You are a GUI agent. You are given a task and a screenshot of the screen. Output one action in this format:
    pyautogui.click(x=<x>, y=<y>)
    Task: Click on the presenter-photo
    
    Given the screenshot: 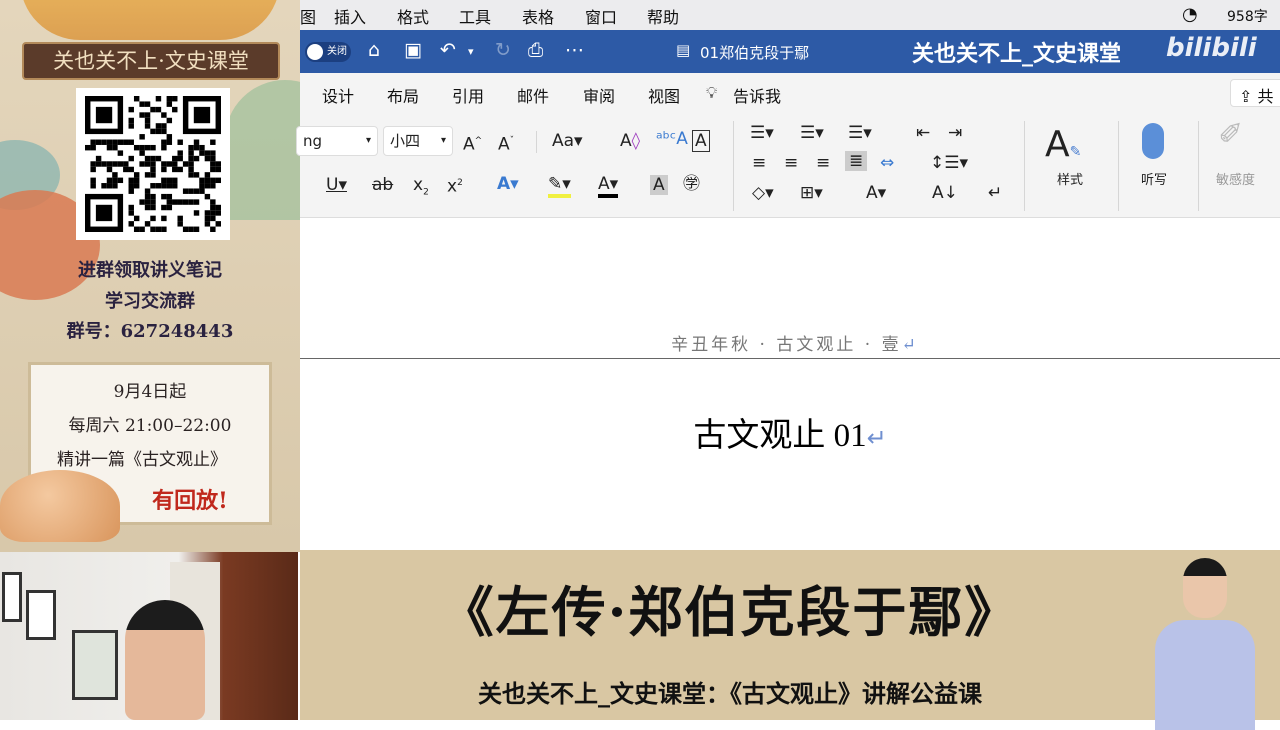 What is the action you would take?
    pyautogui.click(x=1205, y=644)
    